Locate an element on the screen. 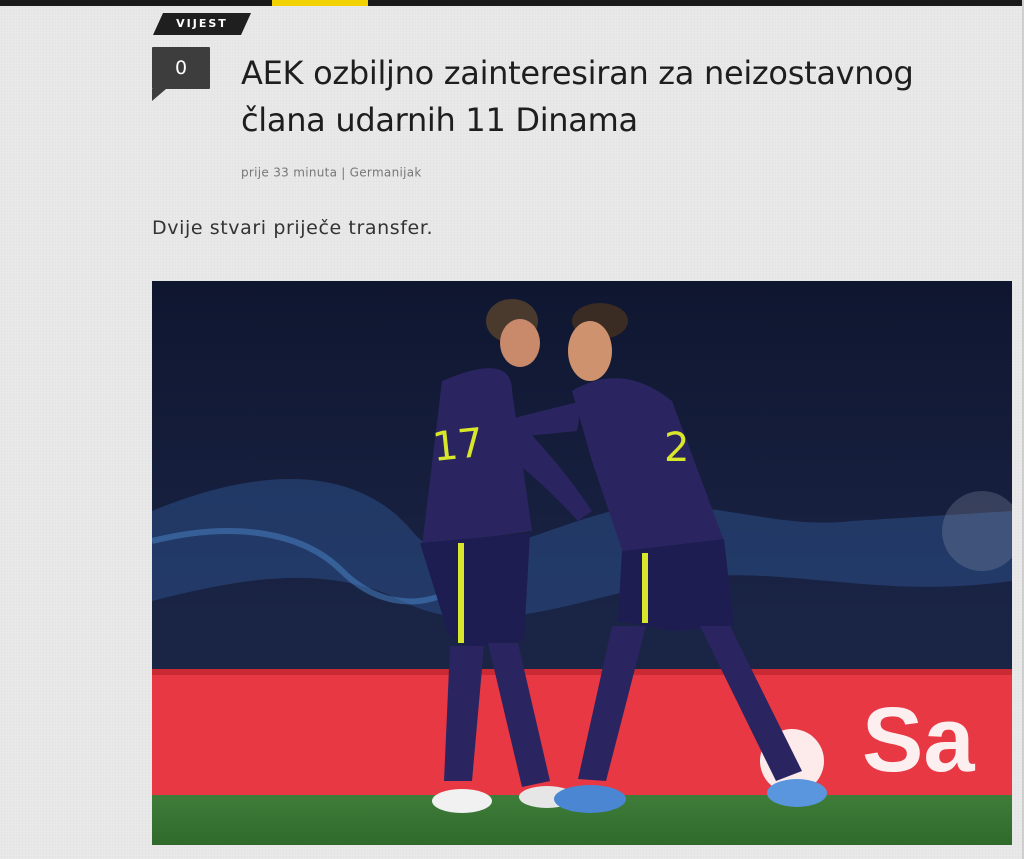  comment-bubble-icon is located at coordinates (159, 95).